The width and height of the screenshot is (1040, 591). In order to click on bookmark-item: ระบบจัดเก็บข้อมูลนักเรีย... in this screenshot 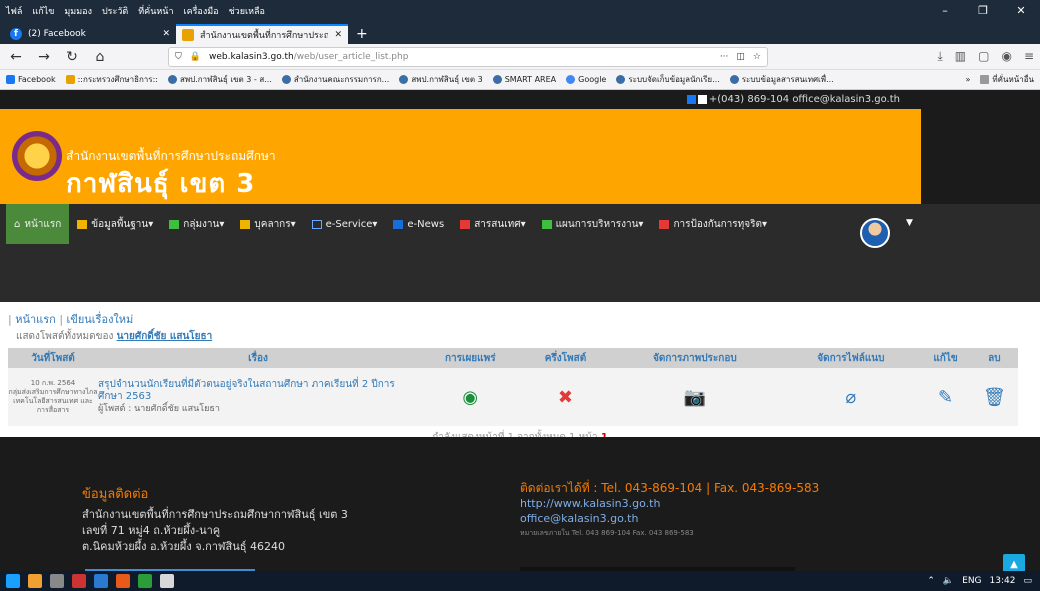, I will do `click(668, 79)`.